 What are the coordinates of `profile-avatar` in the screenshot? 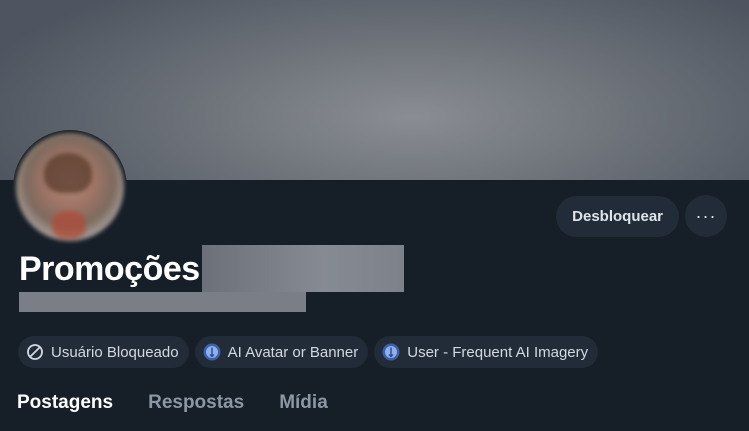 It's located at (70, 187).